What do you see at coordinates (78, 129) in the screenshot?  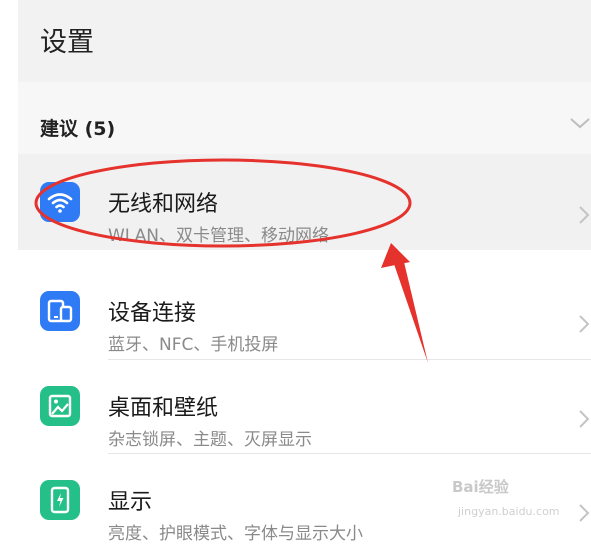 I see `suggestions-label: 建议 (5)` at bounding box center [78, 129].